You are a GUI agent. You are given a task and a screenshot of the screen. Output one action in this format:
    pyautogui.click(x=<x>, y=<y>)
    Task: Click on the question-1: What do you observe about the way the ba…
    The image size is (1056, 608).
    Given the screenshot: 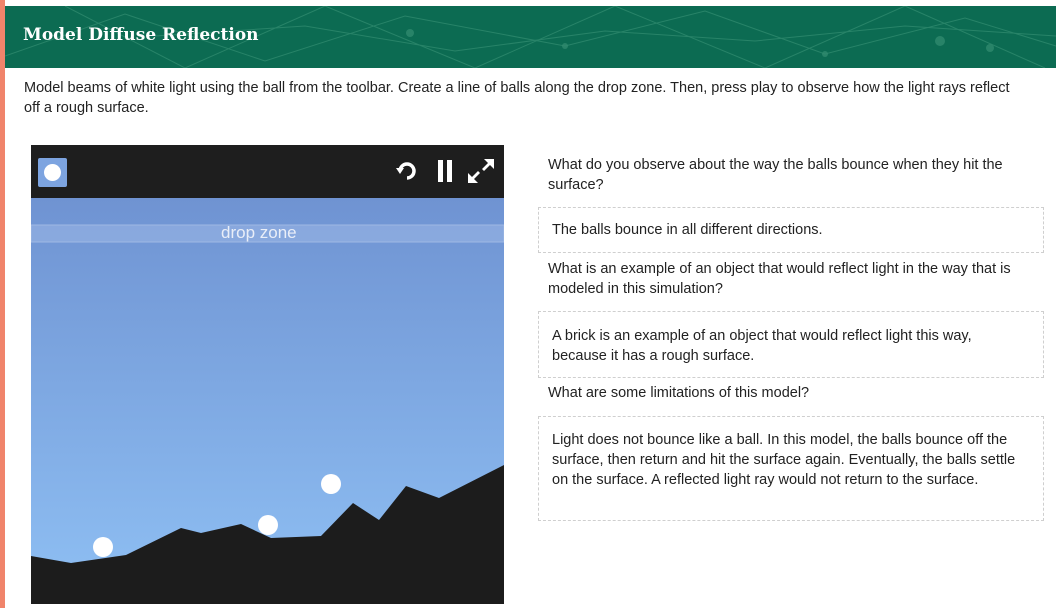 What is the action you would take?
    pyautogui.click(x=775, y=175)
    